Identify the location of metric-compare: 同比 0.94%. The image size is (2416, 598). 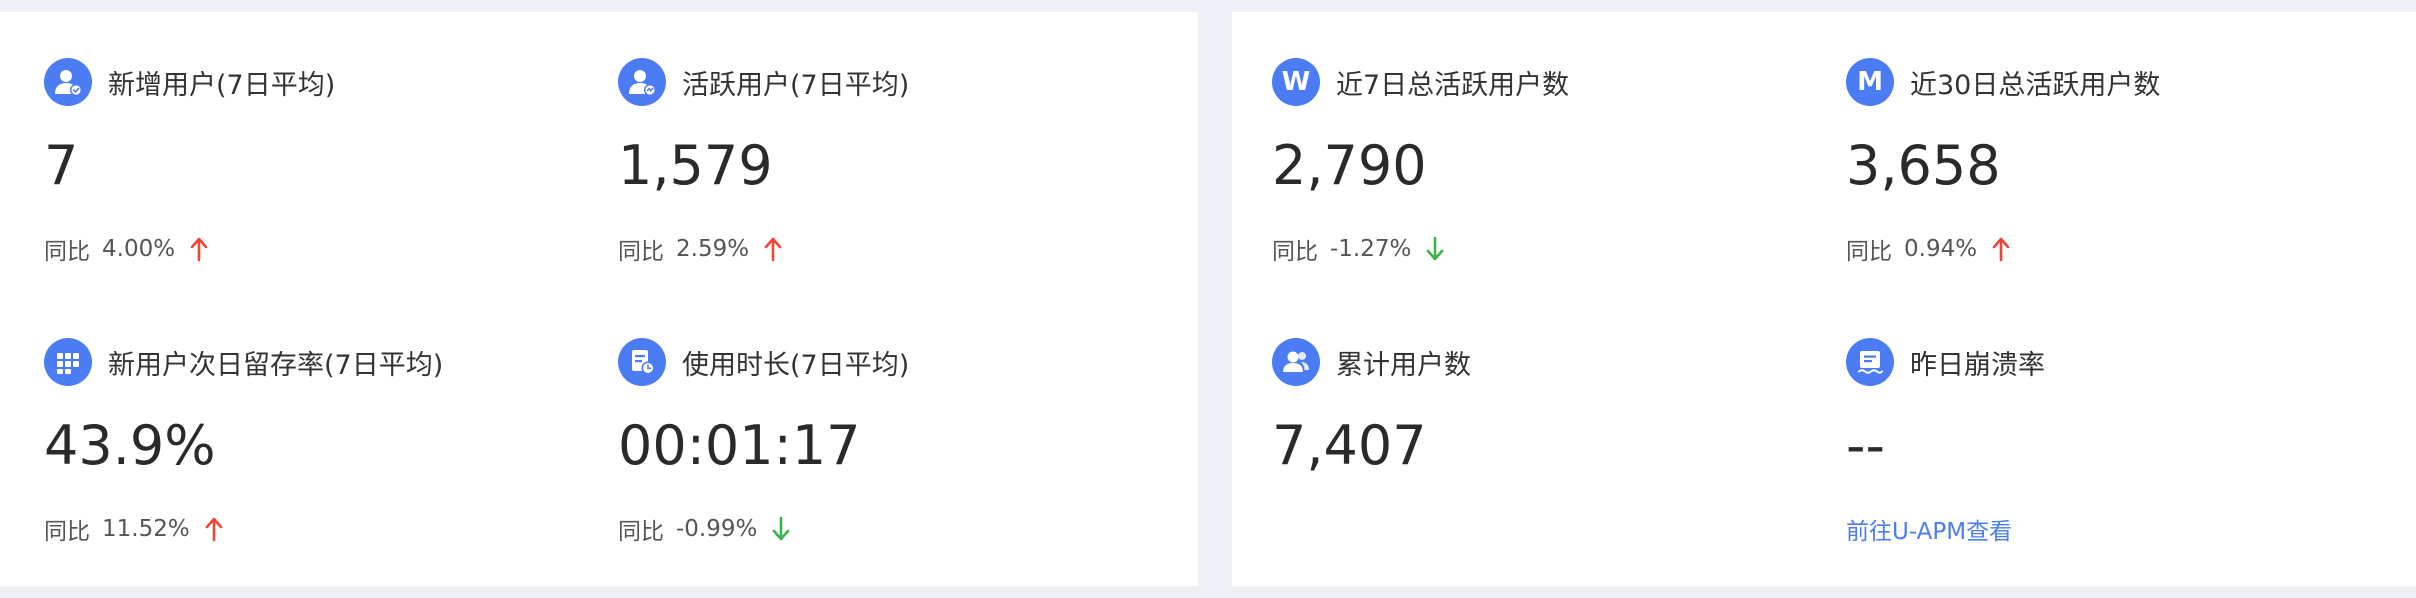
(1928, 249).